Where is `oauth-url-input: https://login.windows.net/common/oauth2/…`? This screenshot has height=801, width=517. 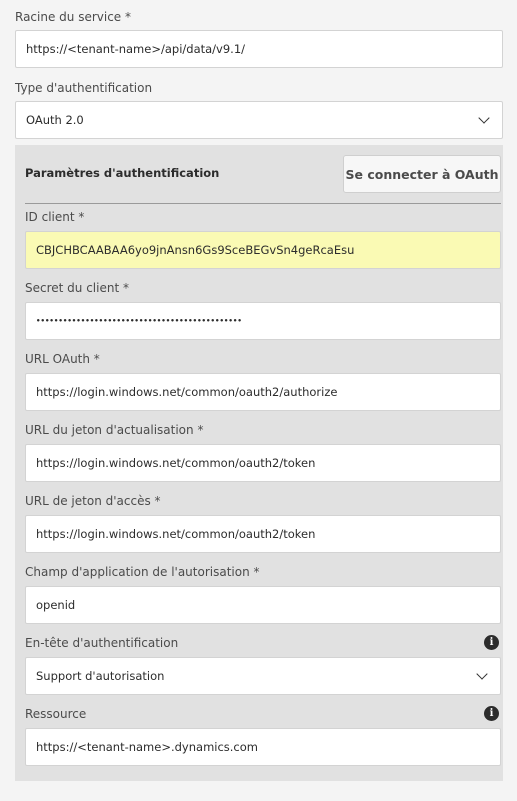
oauth-url-input: https://login.windows.net/common/oauth2/… is located at coordinates (263, 392).